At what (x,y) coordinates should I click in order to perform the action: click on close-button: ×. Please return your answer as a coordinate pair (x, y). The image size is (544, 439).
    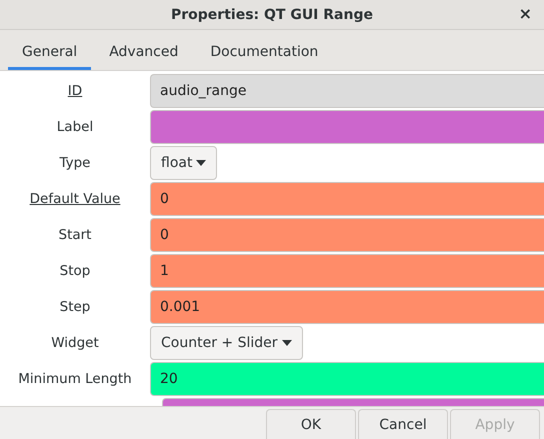
    Looking at the image, I should click on (525, 13).